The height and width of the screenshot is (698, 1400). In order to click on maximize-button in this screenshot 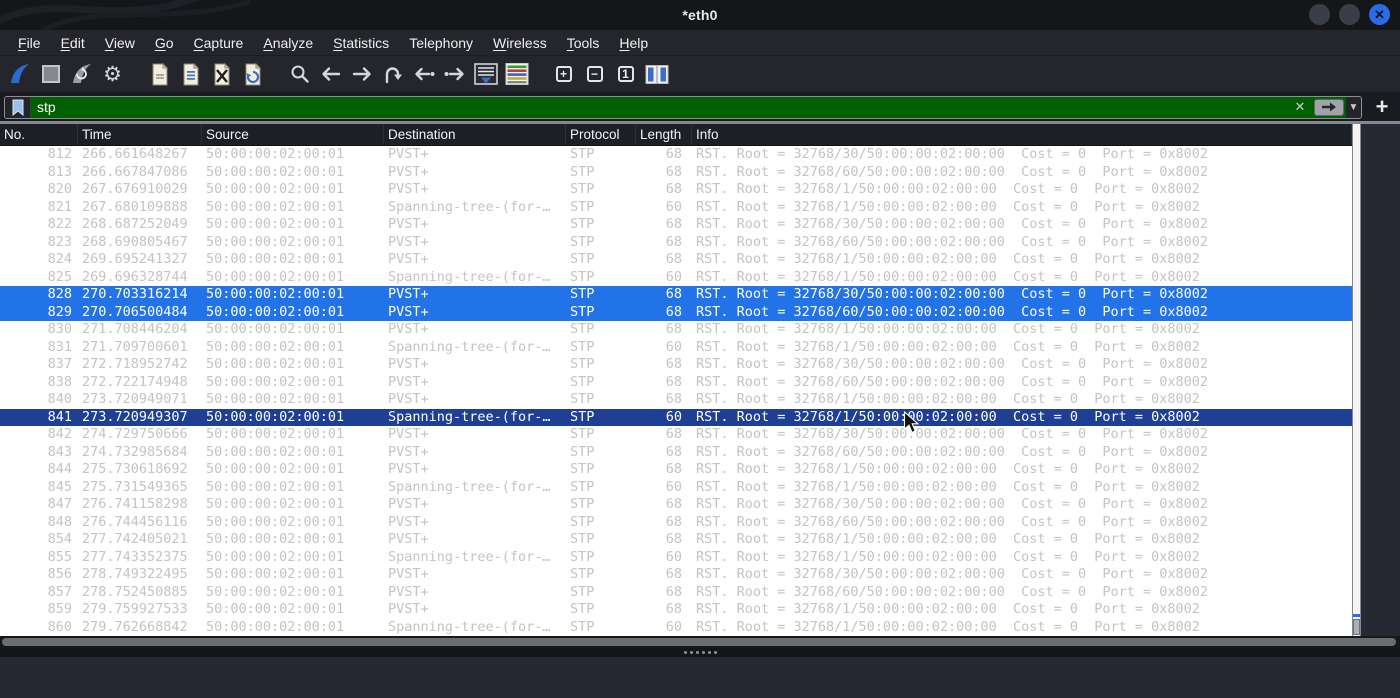, I will do `click(1349, 14)`.